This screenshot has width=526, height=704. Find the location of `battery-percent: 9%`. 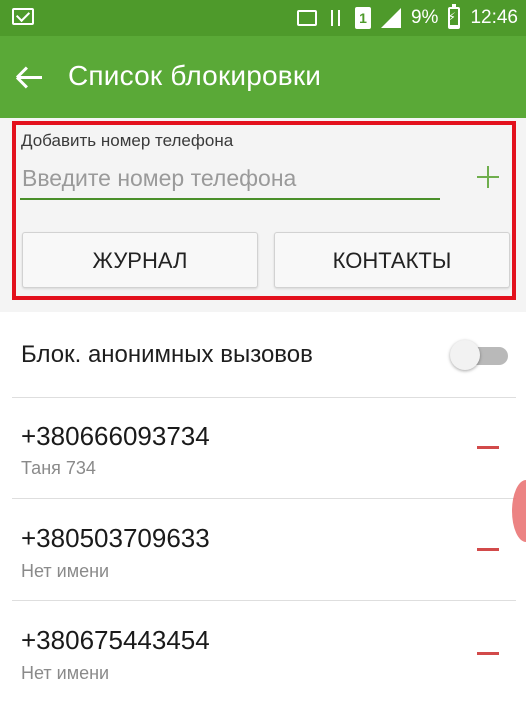

battery-percent: 9% is located at coordinates (424, 17).